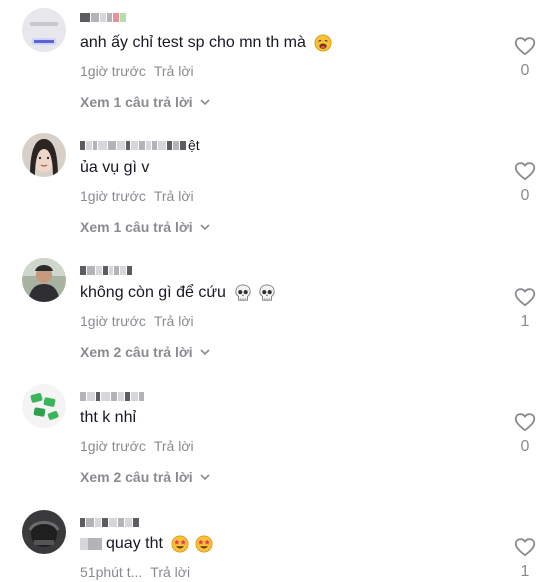  I want to click on comment-text: quay tht, so click(146, 544).